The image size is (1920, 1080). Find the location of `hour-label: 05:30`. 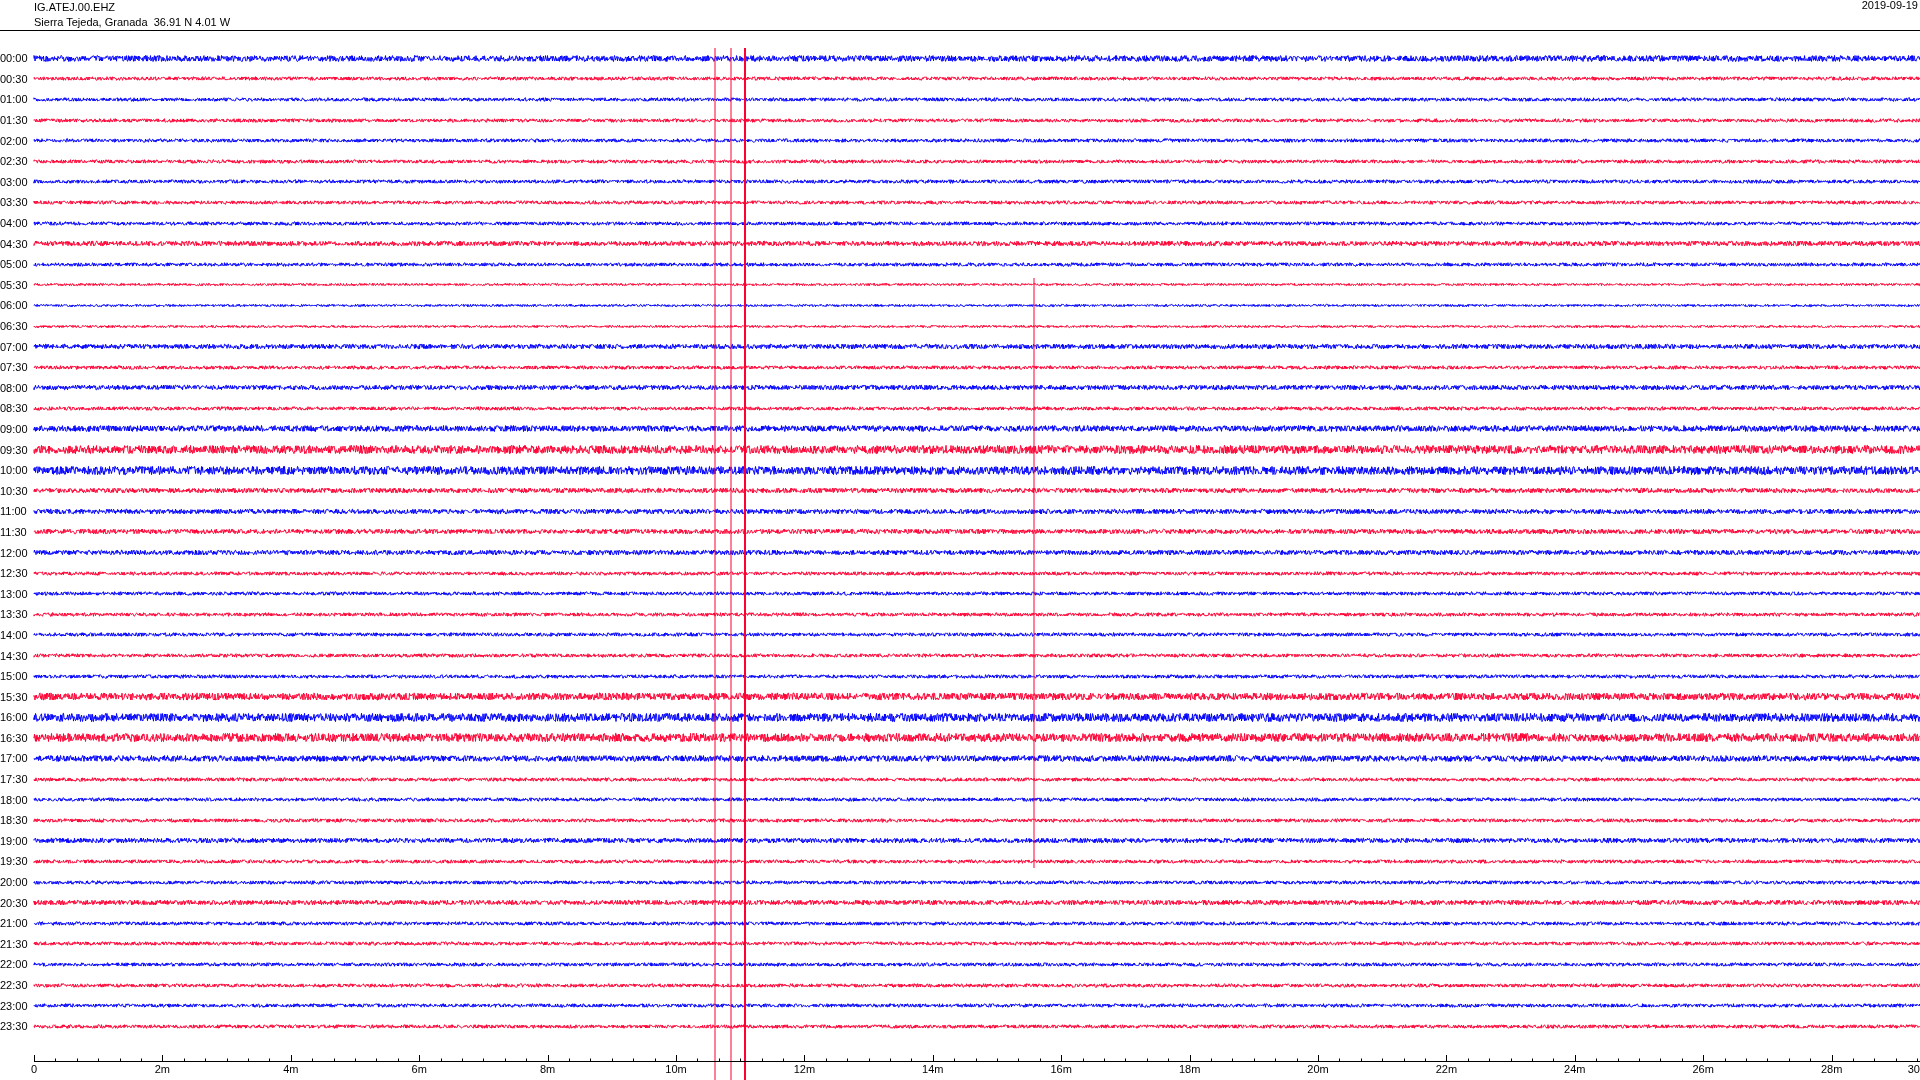

hour-label: 05:30 is located at coordinates (14, 284).